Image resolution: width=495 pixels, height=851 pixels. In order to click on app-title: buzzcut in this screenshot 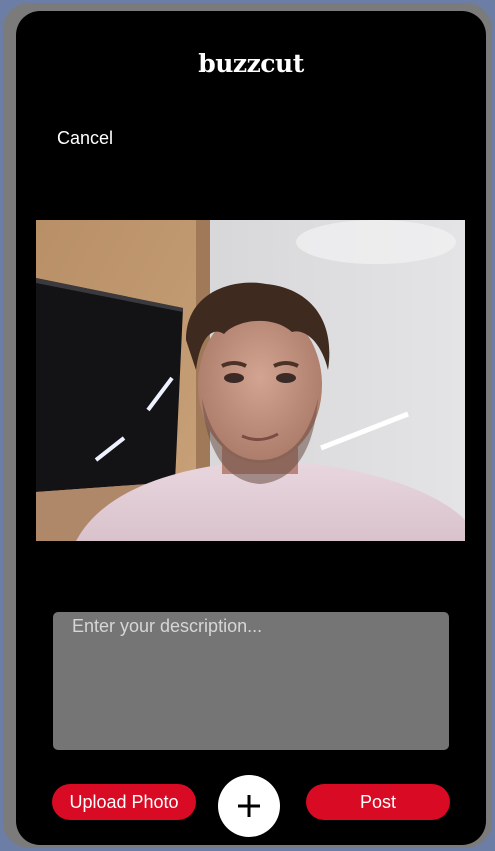, I will do `click(251, 63)`.